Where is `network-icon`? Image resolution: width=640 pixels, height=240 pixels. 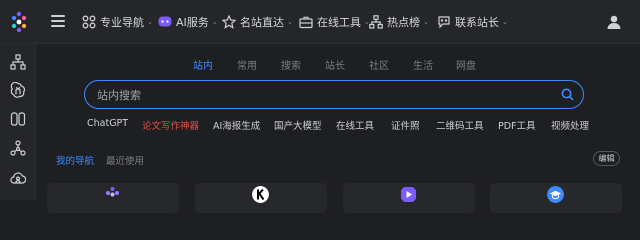
network-icon is located at coordinates (18, 148).